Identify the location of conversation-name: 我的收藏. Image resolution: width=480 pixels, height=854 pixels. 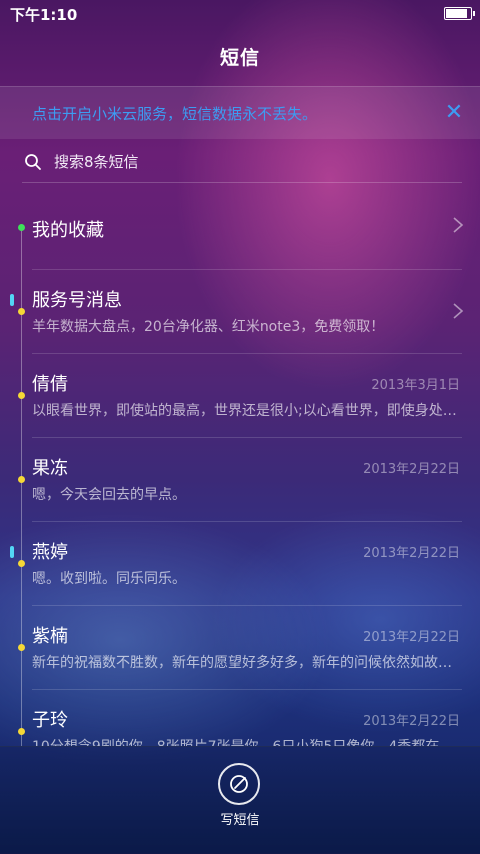
(68, 230).